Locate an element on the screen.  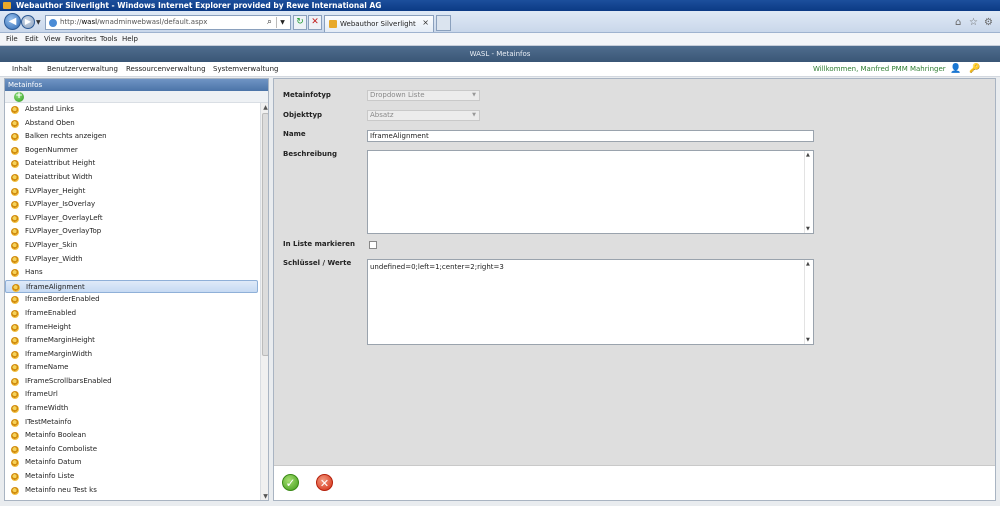
list-item: Metainfo Boolean is located at coordinates (132, 436).